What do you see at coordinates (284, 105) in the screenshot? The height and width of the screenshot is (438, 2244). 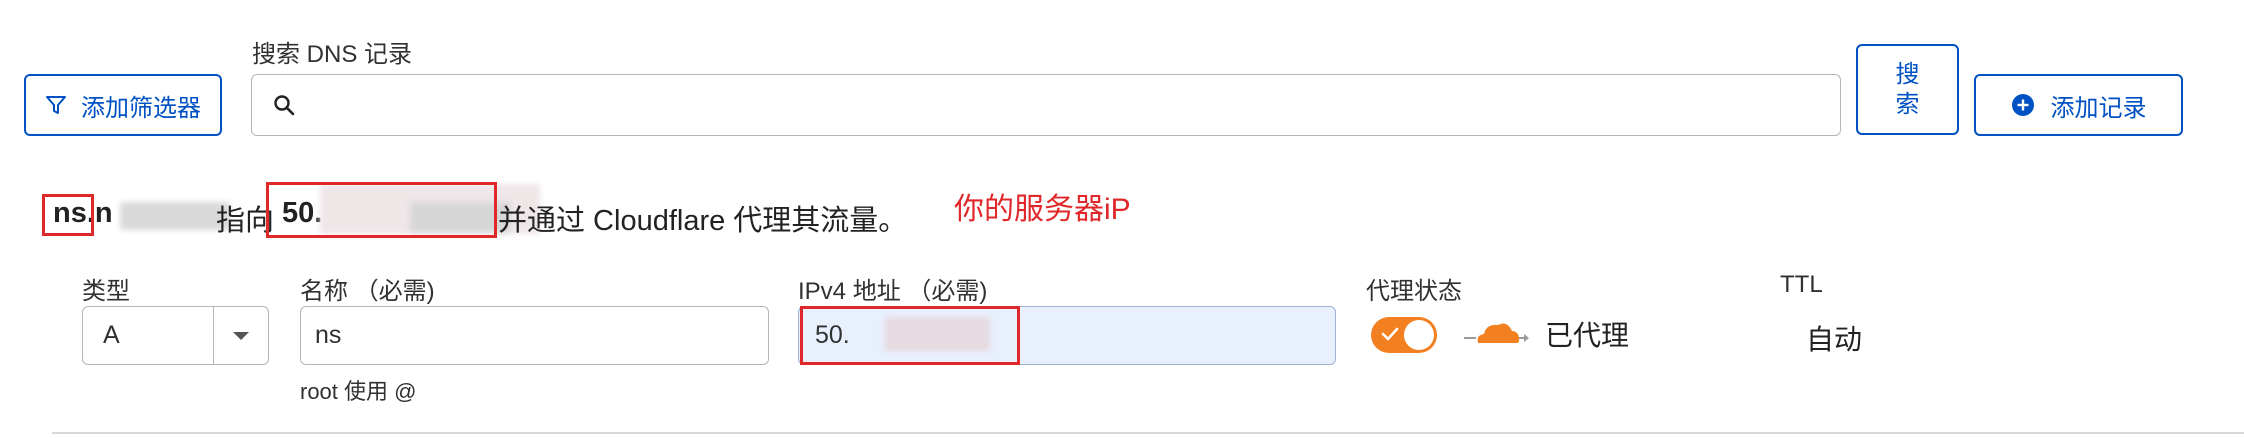 I see `search-icon` at bounding box center [284, 105].